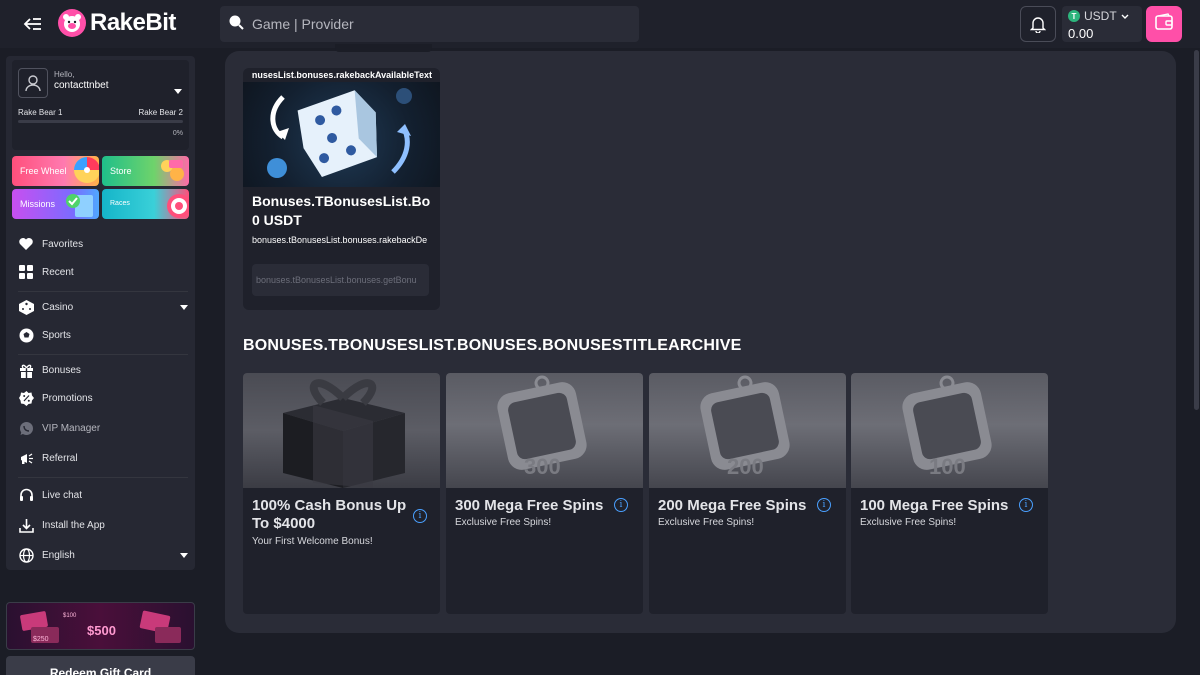 The image size is (1200, 675). I want to click on store-coins-icon, so click(172, 170).